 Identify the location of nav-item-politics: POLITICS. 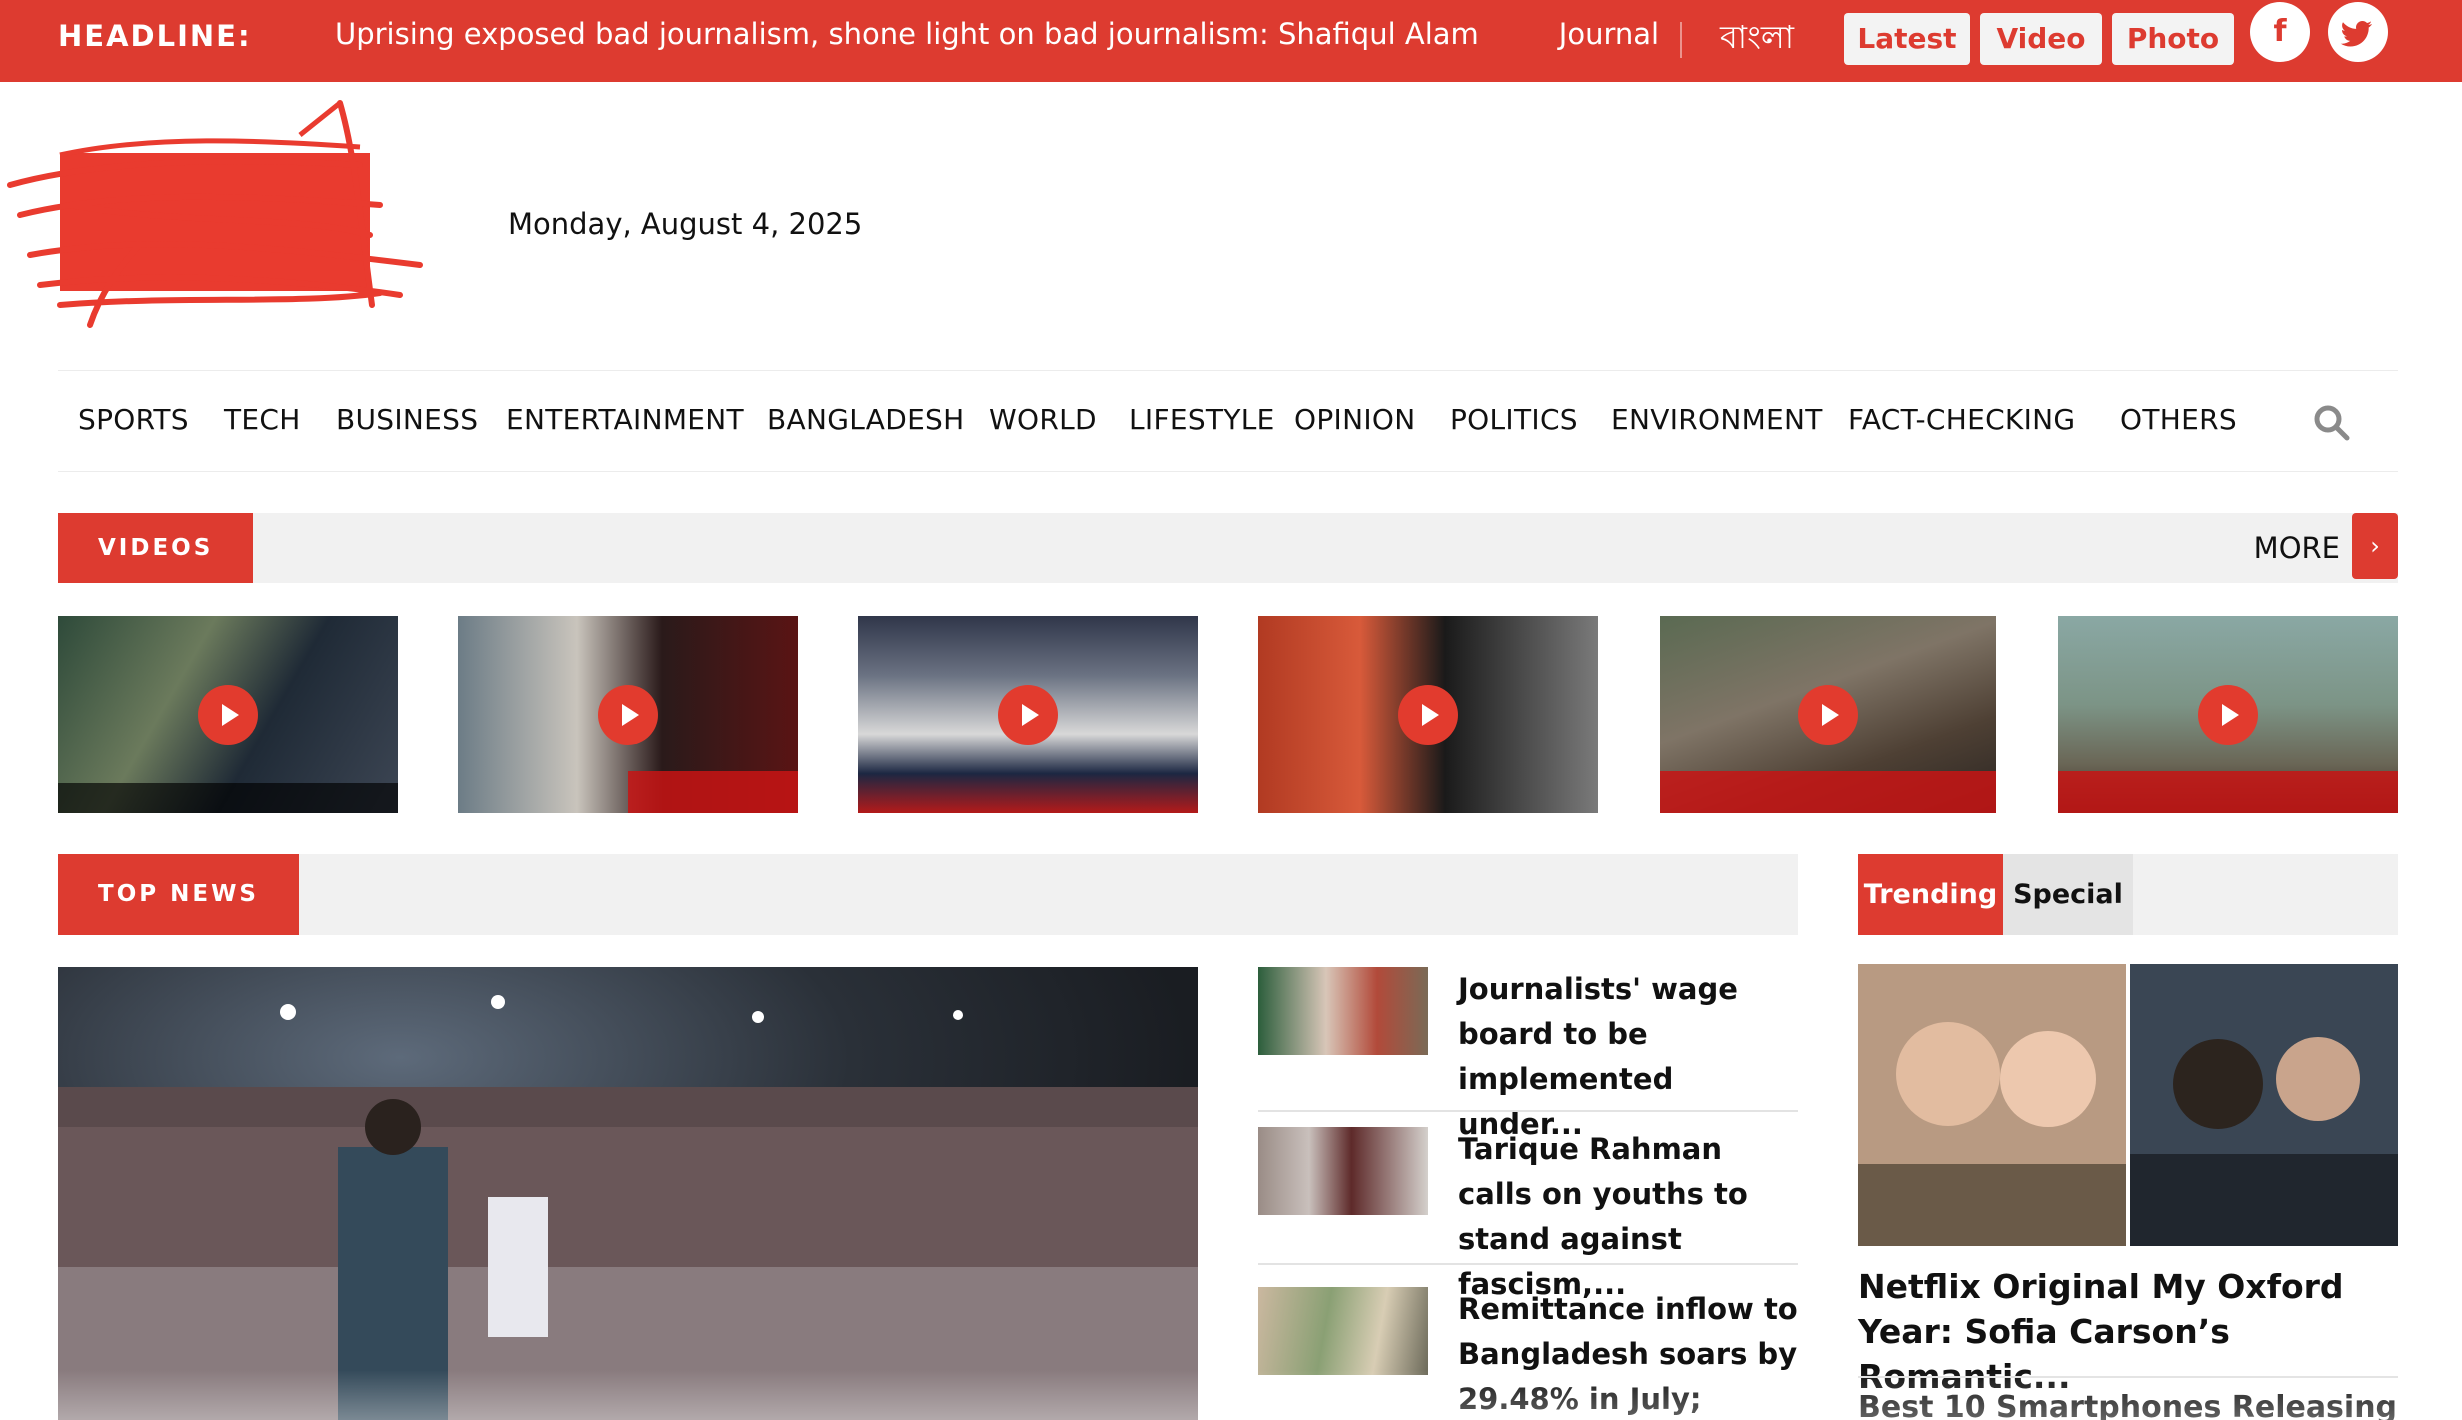
(1514, 419).